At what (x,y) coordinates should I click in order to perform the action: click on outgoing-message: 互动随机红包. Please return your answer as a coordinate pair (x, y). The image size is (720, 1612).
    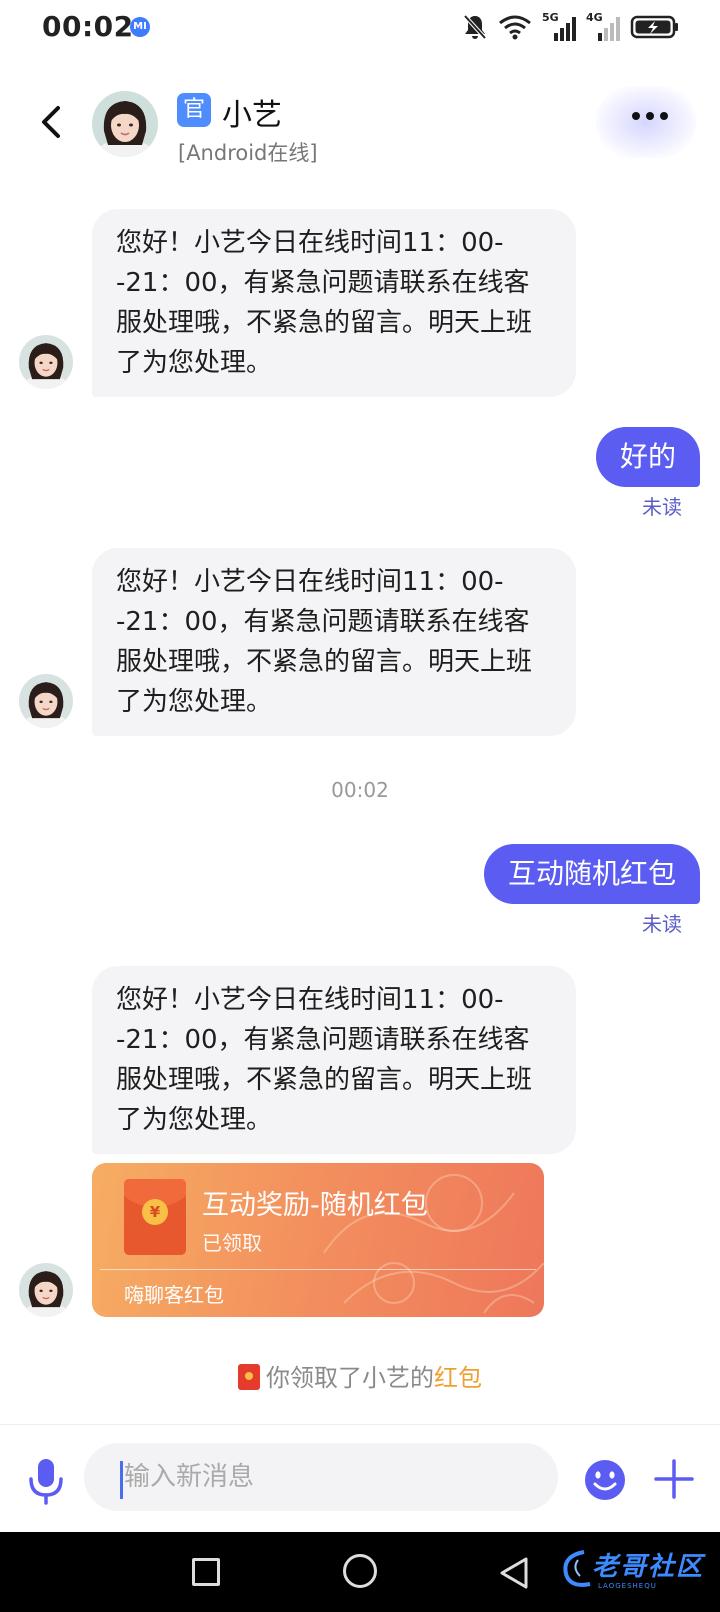
    Looking at the image, I should click on (591, 874).